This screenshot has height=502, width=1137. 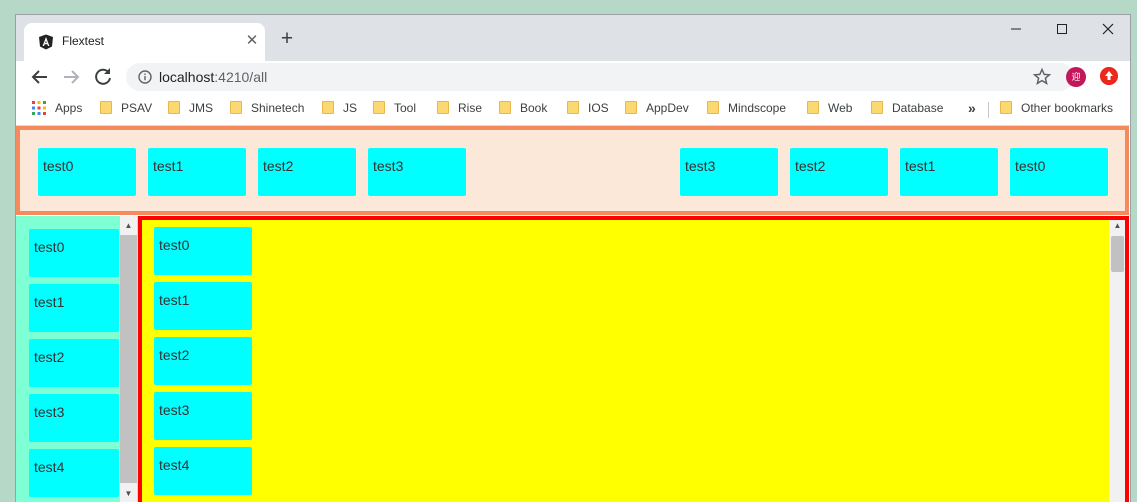 I want to click on url-text: localhost:4210/all, so click(x=213, y=77).